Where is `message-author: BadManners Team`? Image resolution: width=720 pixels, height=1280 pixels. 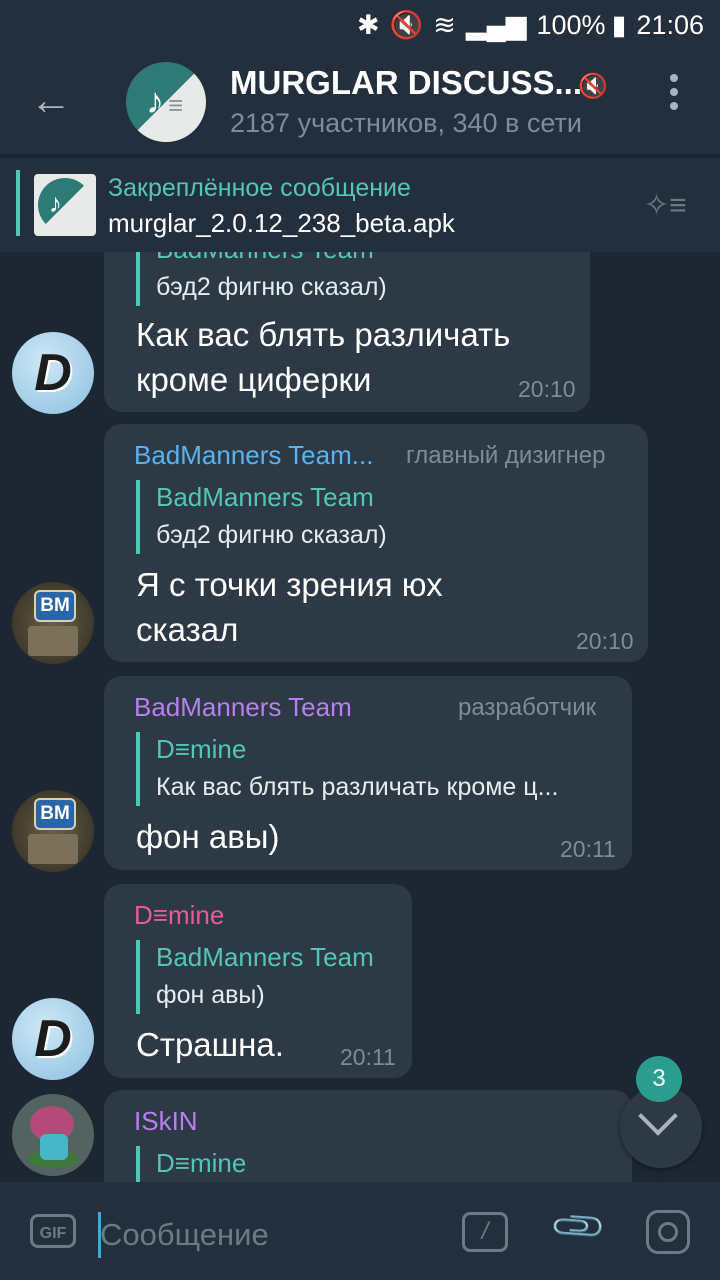
message-author: BadManners Team is located at coordinates (243, 707).